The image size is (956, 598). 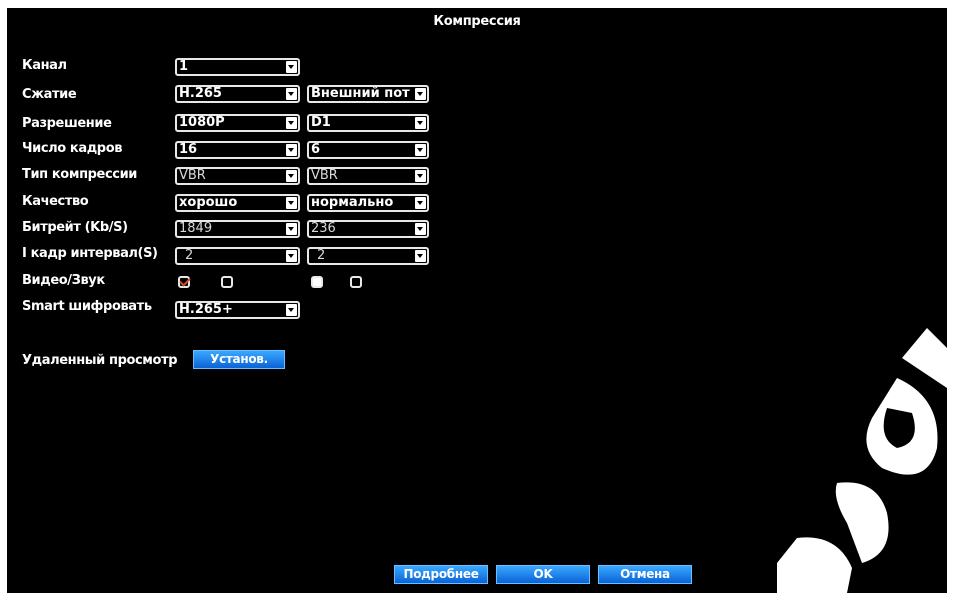 What do you see at coordinates (237, 67) in the screenshot?
I see `channel-select: 1` at bounding box center [237, 67].